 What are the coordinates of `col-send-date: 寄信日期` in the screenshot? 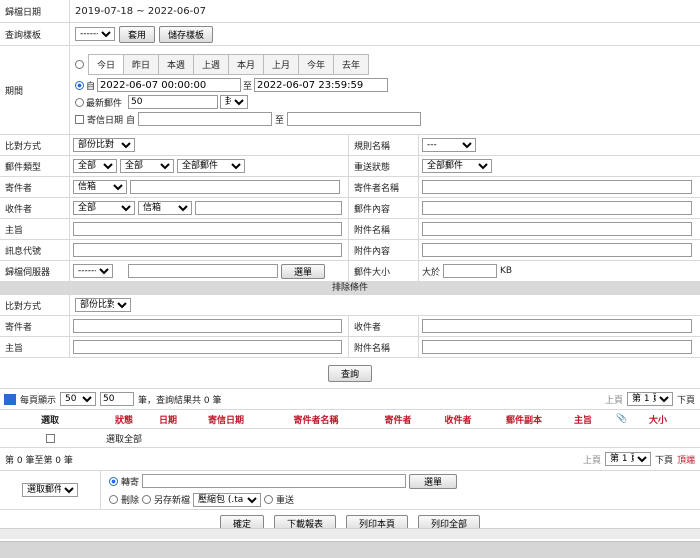 It's located at (226, 419).